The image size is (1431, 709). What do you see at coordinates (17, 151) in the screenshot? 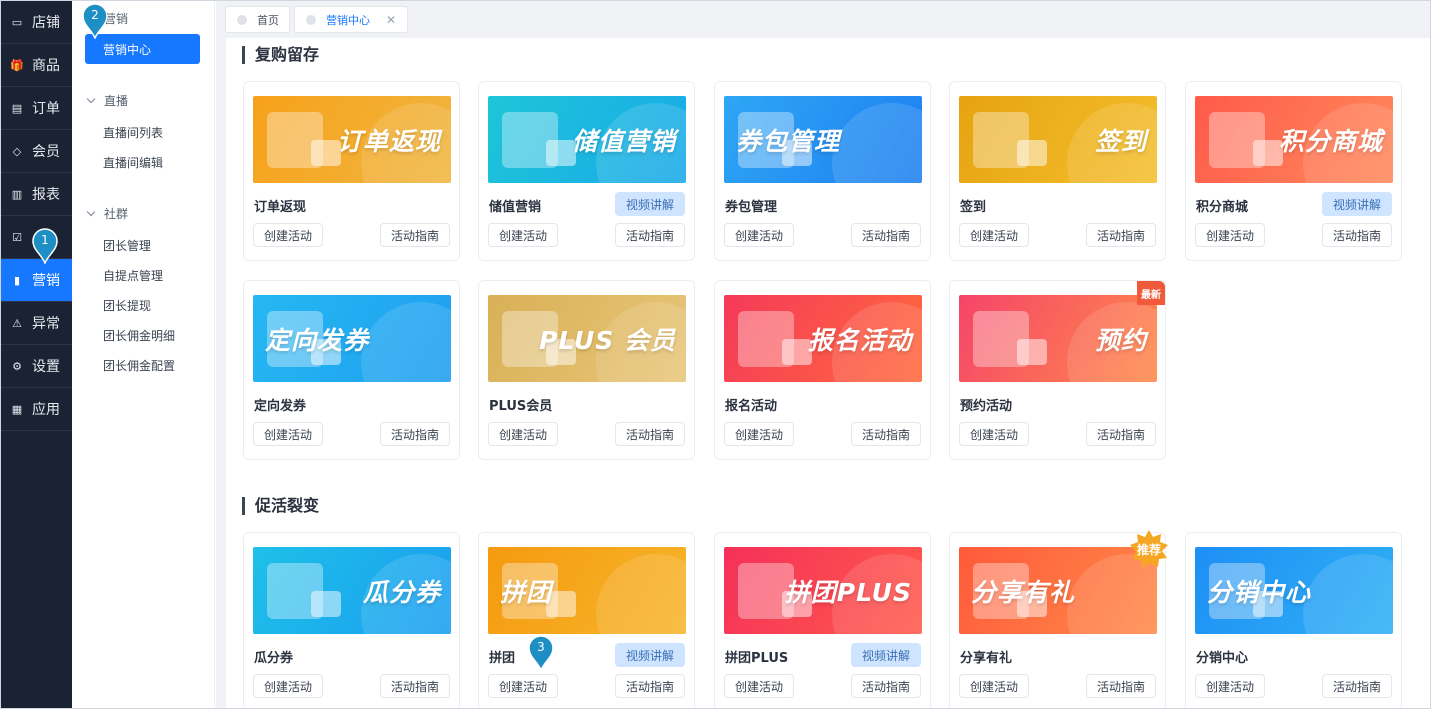
I see `diamond-icon: ◇` at bounding box center [17, 151].